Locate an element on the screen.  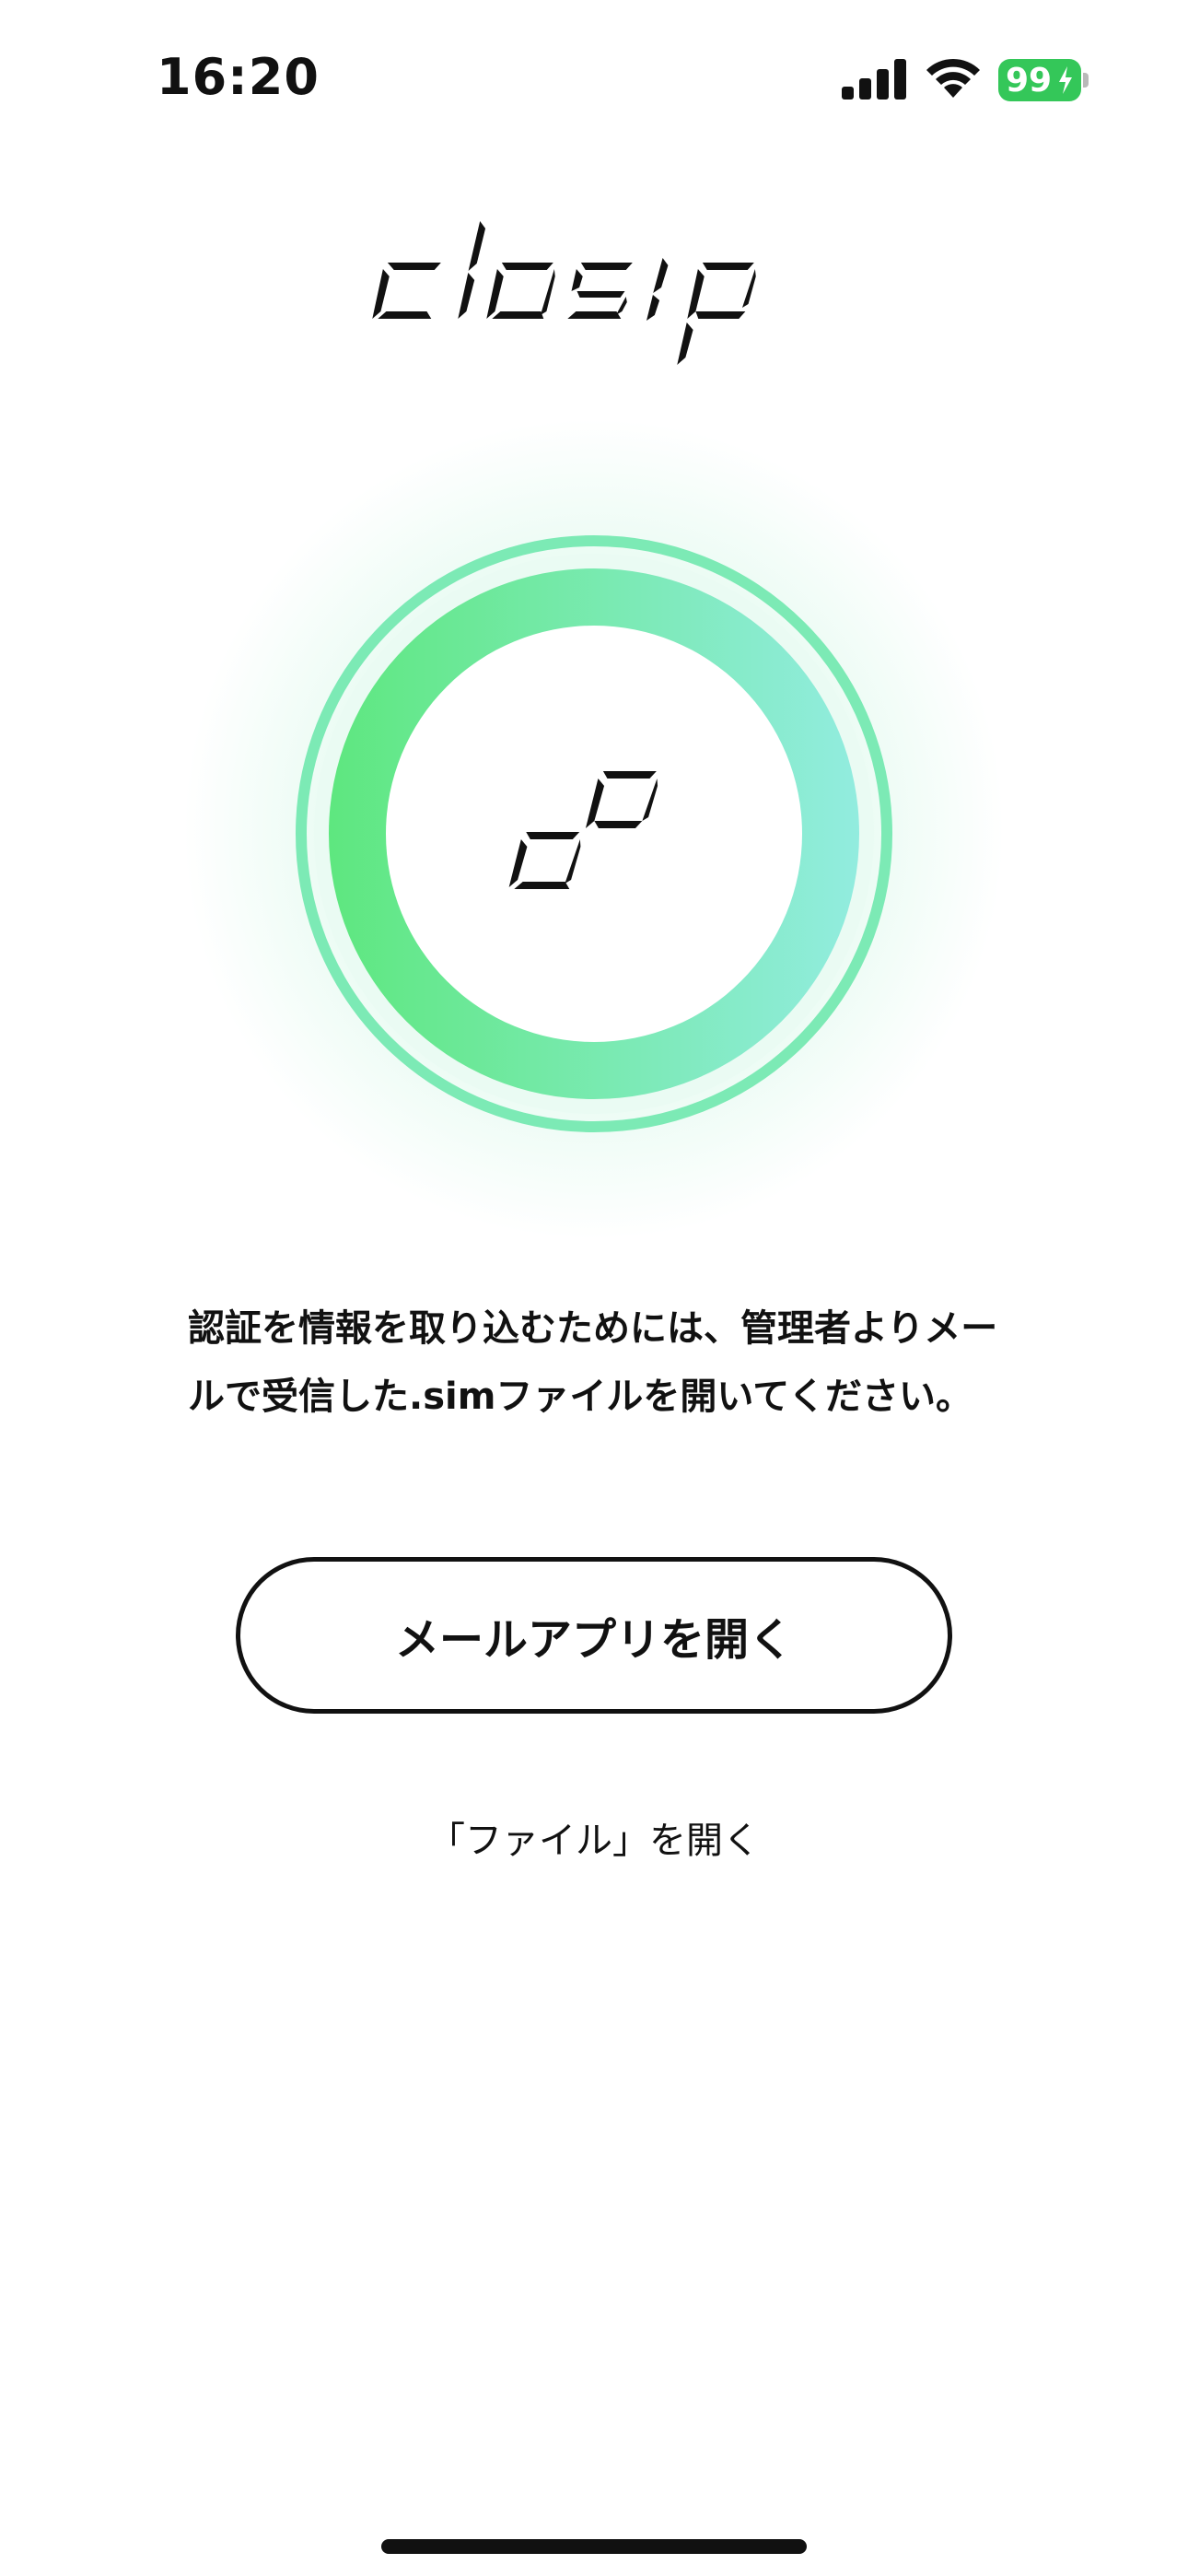
open-mail-app-button: メールアプリを開く is located at coordinates (594, 1635).